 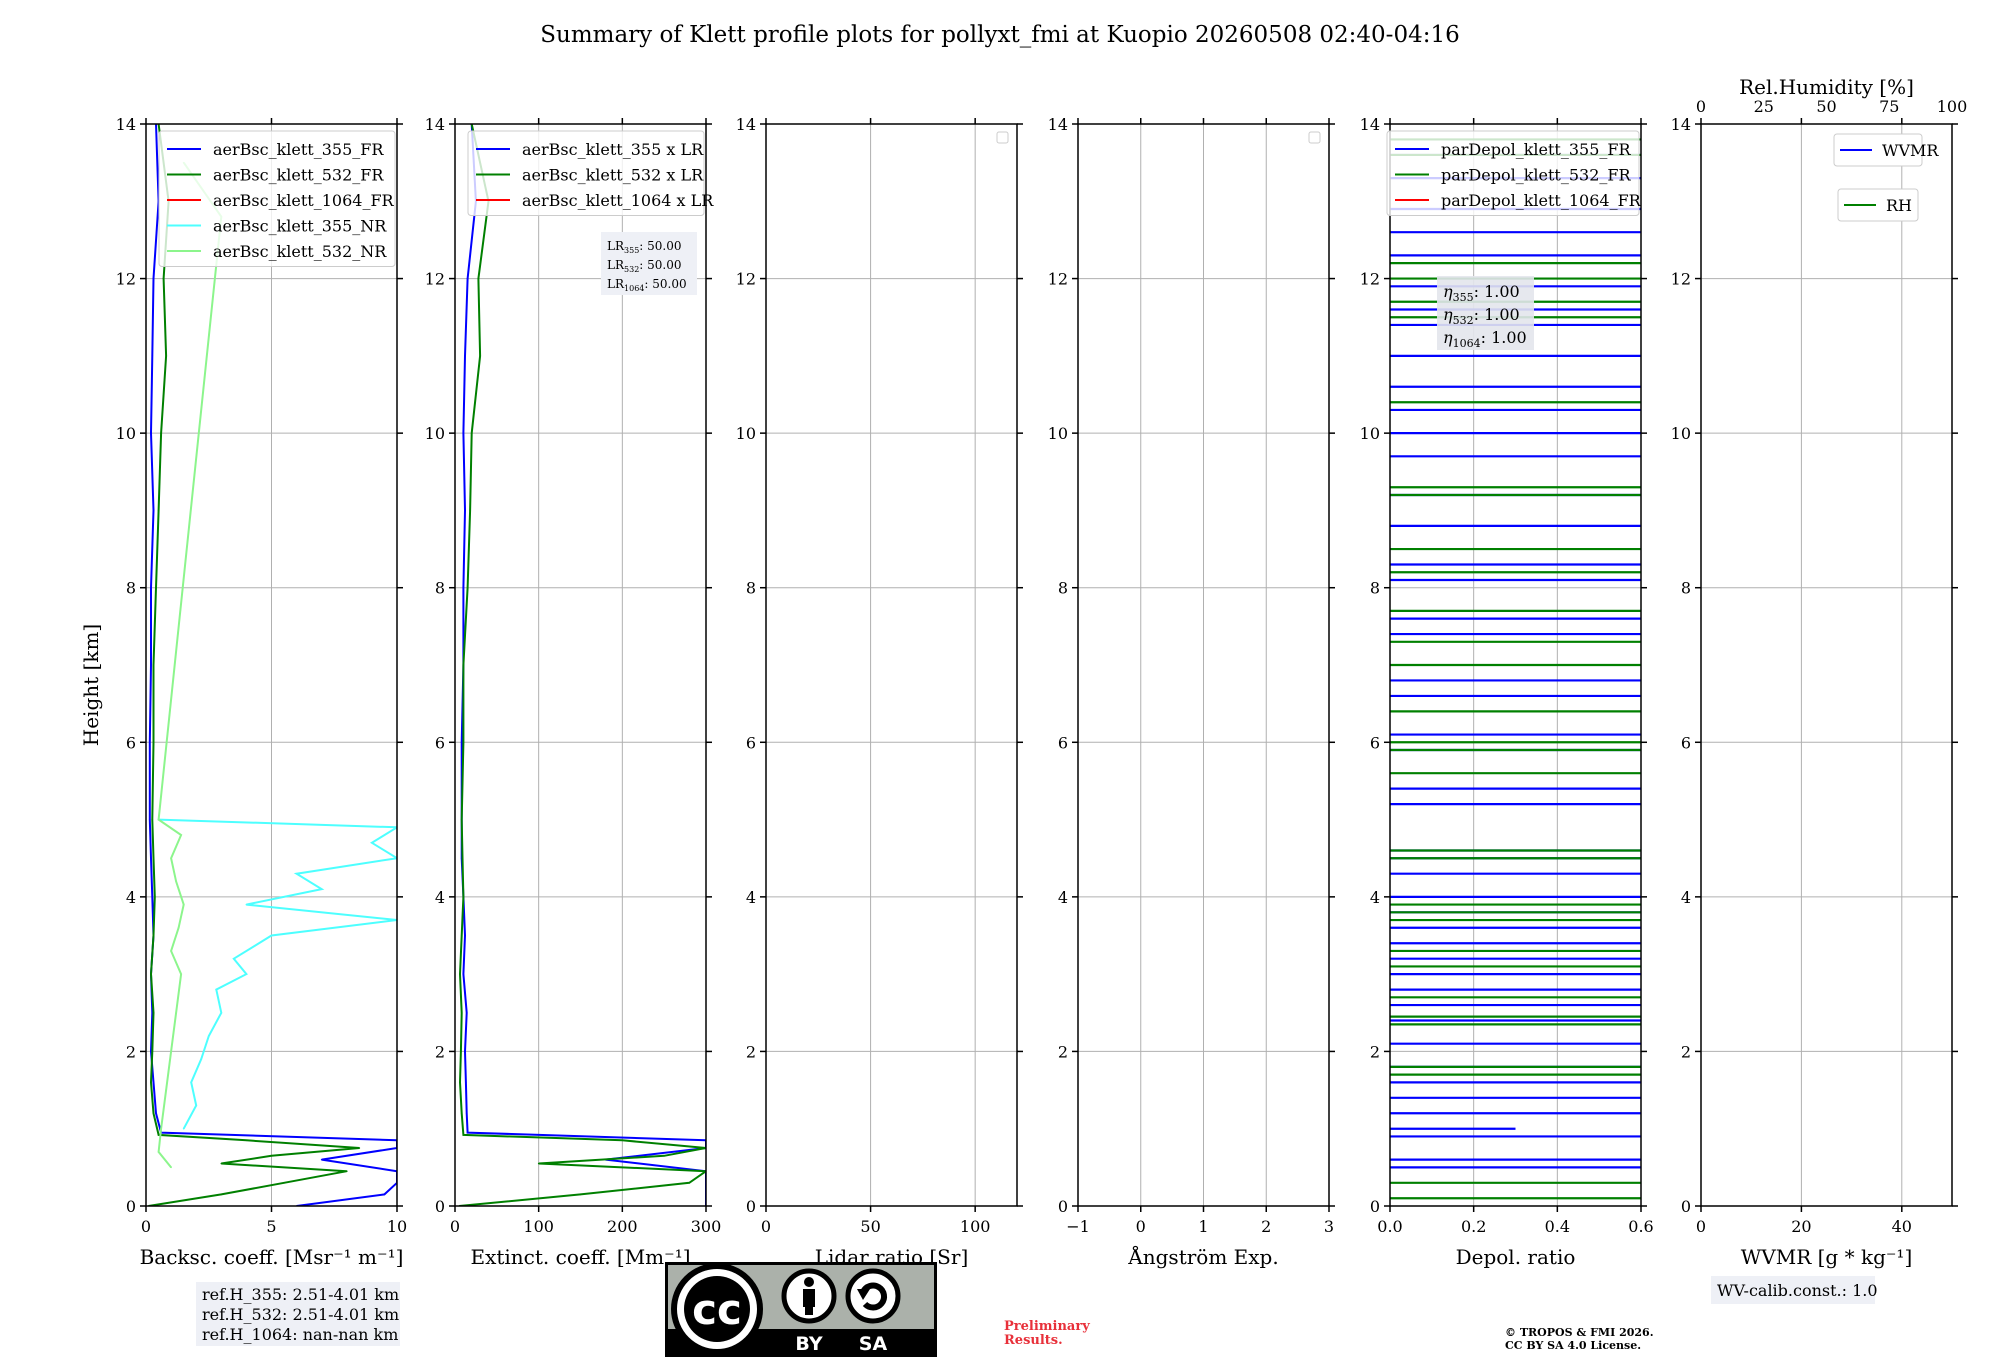 I want to click on legend-label: RH, so click(x=1899, y=205).